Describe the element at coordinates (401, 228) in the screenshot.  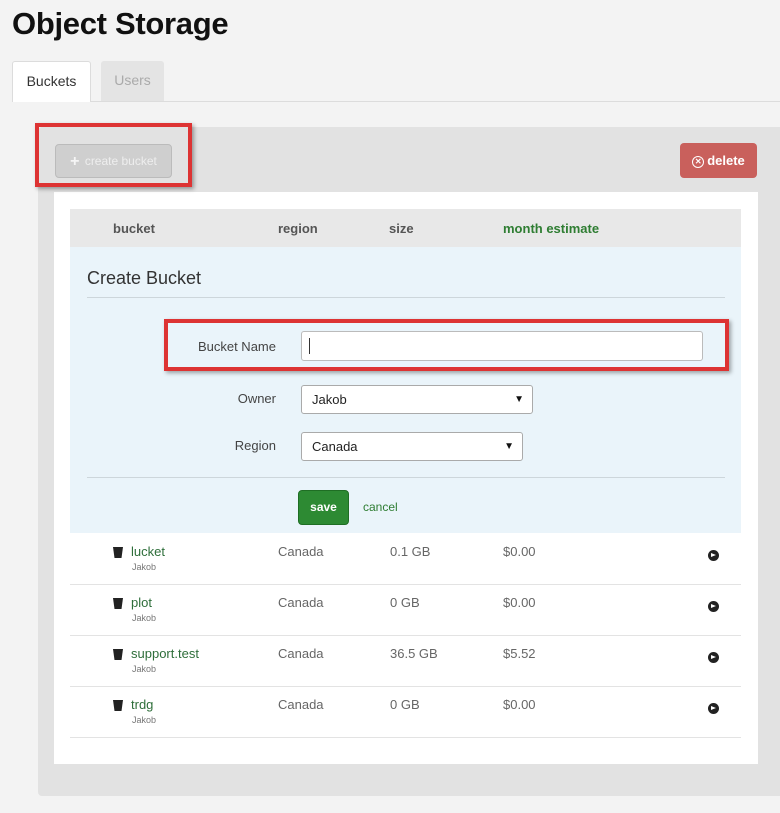
I see `column-header-size: size` at that location.